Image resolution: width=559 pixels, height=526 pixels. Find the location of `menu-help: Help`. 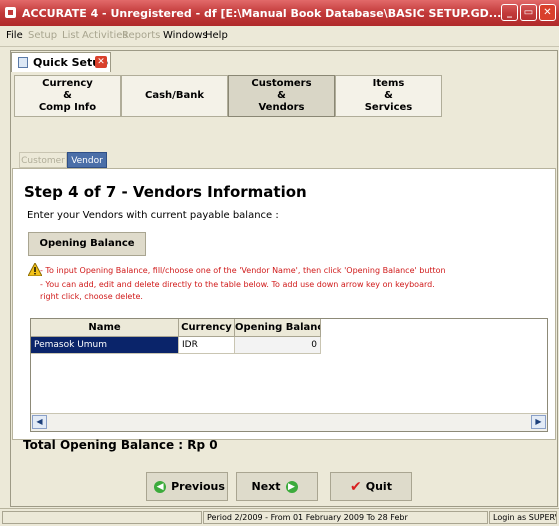

menu-help: Help is located at coordinates (216, 35).